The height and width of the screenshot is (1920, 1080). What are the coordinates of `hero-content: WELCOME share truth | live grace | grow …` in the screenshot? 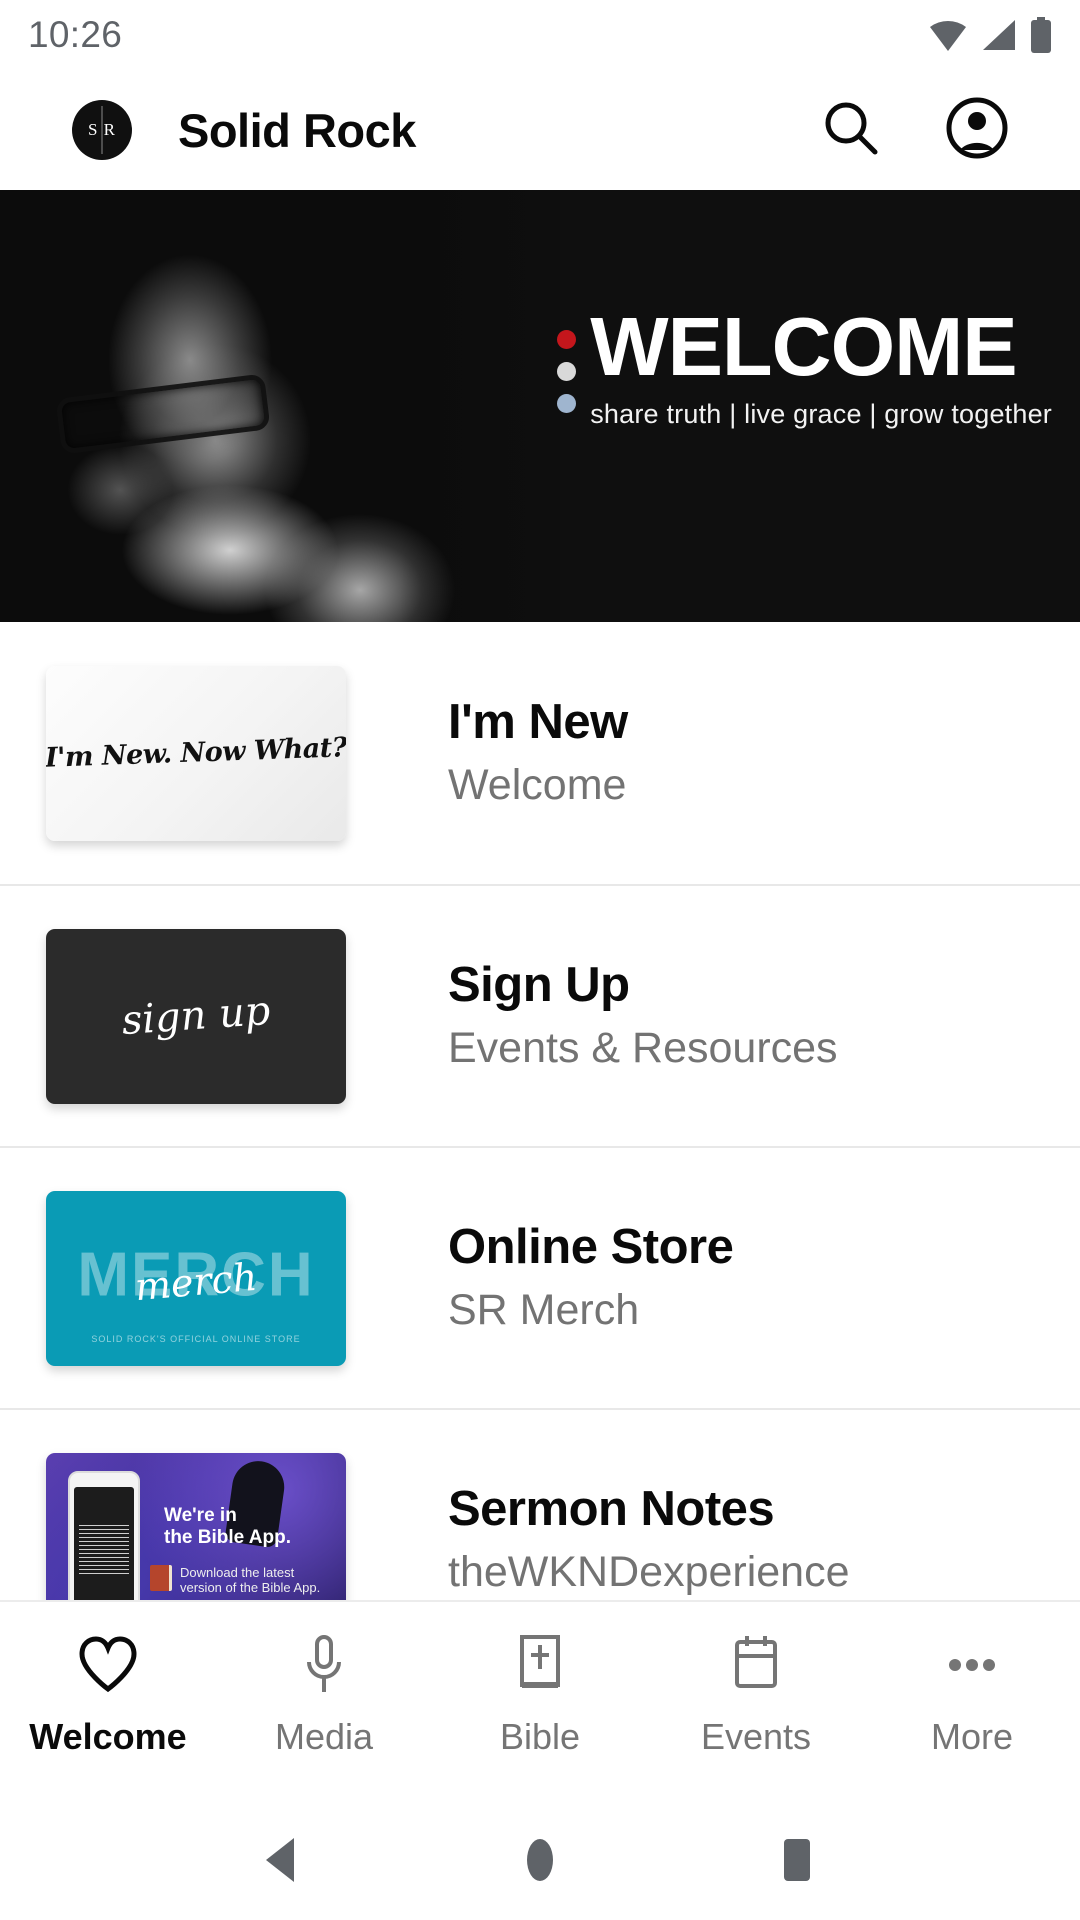 It's located at (804, 365).